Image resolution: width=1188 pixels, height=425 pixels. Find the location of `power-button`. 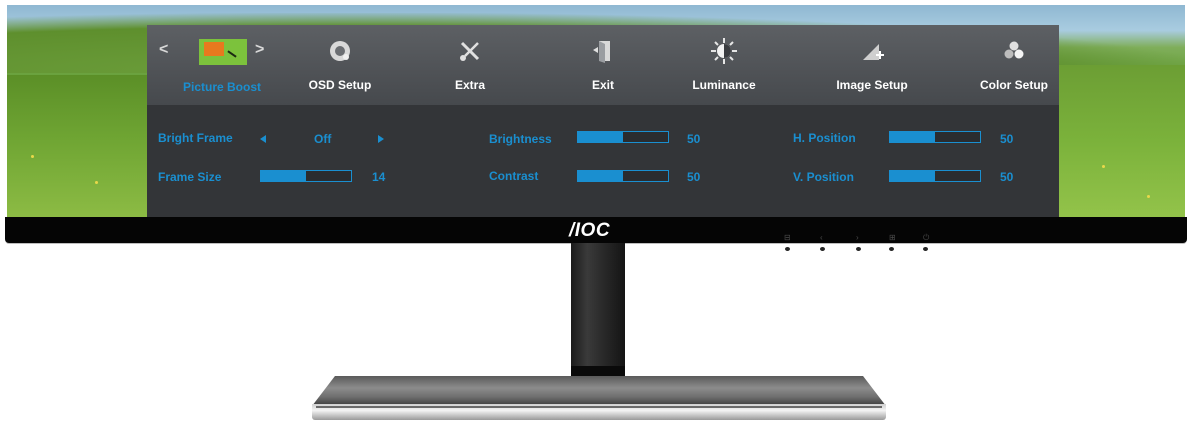

power-button is located at coordinates (925, 249).